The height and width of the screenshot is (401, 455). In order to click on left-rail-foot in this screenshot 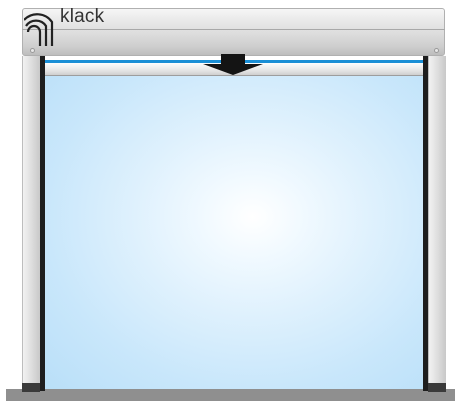, I will do `click(31, 387)`.